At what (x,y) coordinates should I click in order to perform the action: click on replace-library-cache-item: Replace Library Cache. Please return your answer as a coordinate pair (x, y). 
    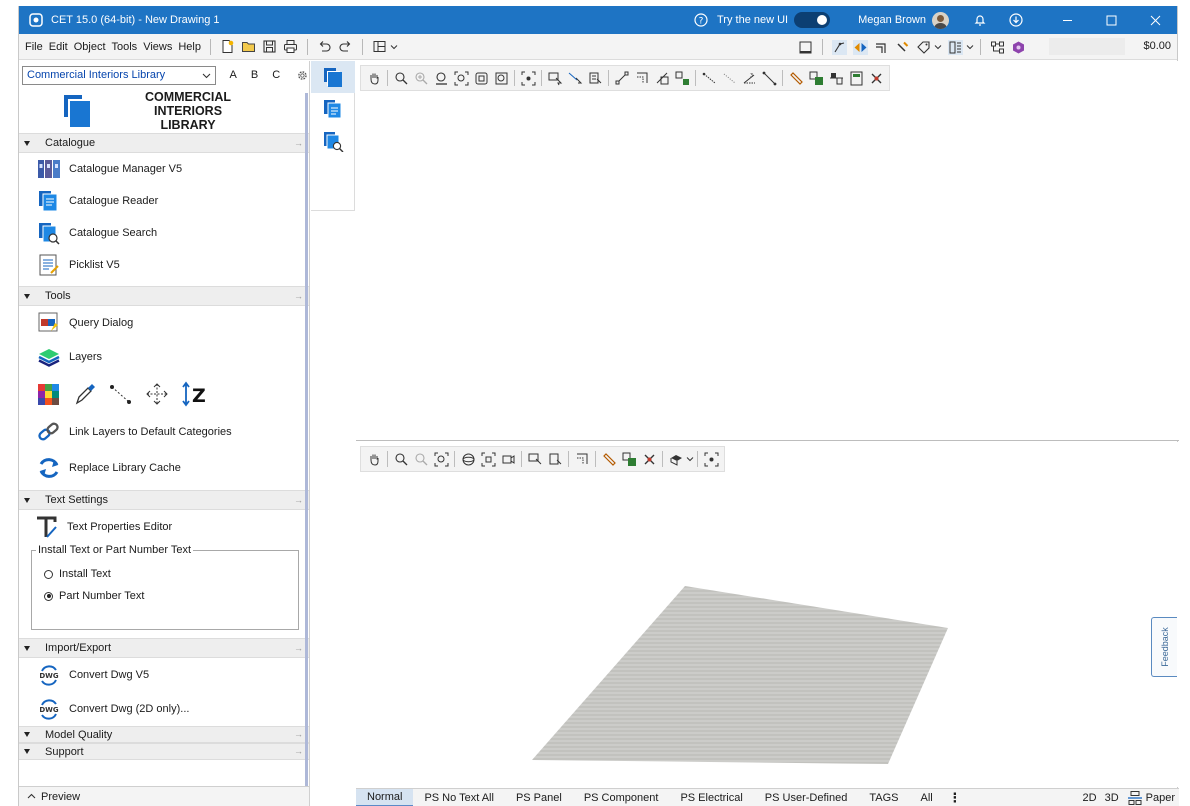
    Looking at the image, I should click on (164, 468).